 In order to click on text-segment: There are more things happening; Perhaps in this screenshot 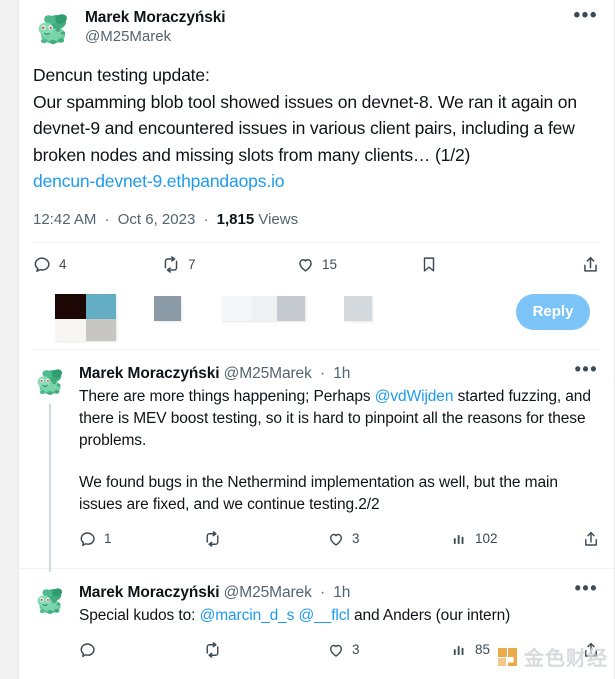, I will do `click(227, 396)`.